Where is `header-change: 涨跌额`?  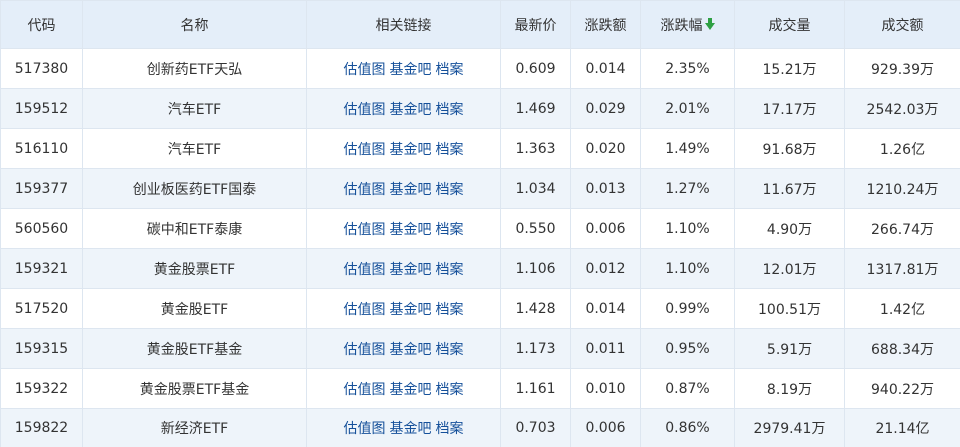 header-change: 涨跌额 is located at coordinates (605, 24).